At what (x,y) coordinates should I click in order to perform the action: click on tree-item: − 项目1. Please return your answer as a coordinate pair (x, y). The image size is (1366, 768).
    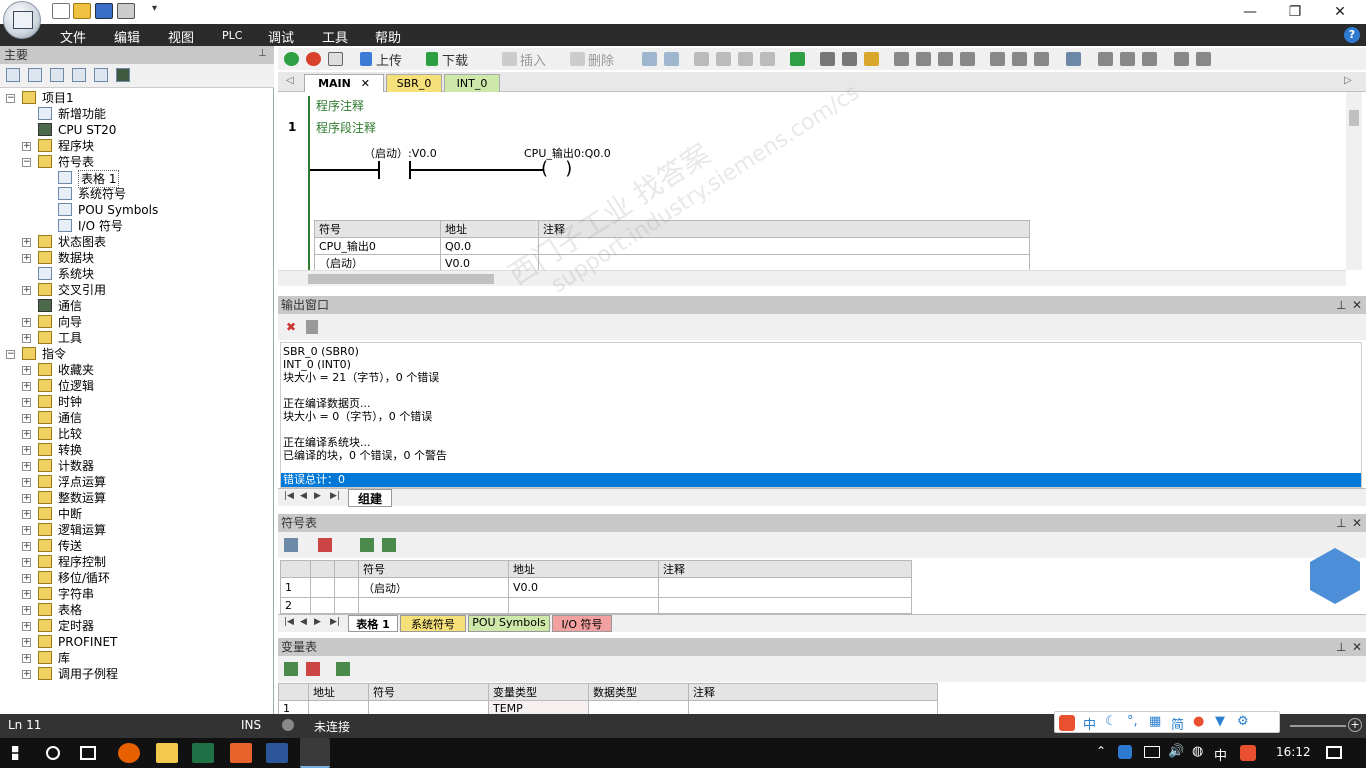
    Looking at the image, I should click on (135, 98).